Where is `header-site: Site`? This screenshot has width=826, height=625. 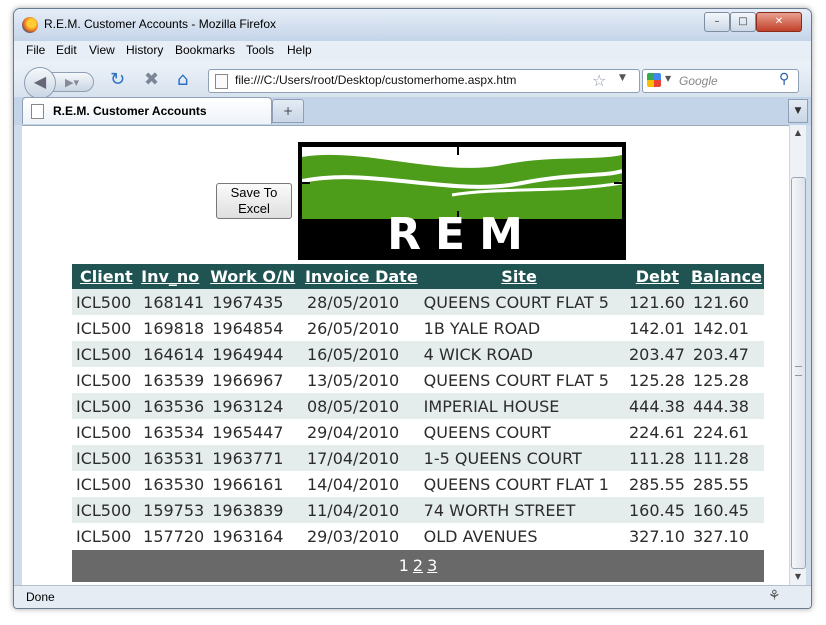
header-site: Site is located at coordinates (519, 276).